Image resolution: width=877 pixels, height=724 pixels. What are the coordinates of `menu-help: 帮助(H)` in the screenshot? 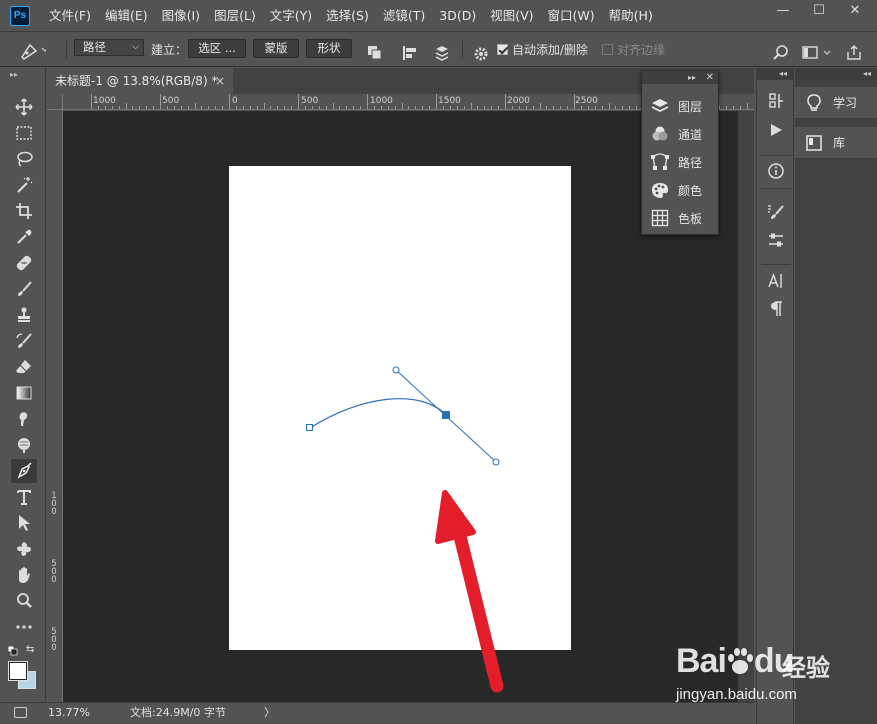 It's located at (631, 16).